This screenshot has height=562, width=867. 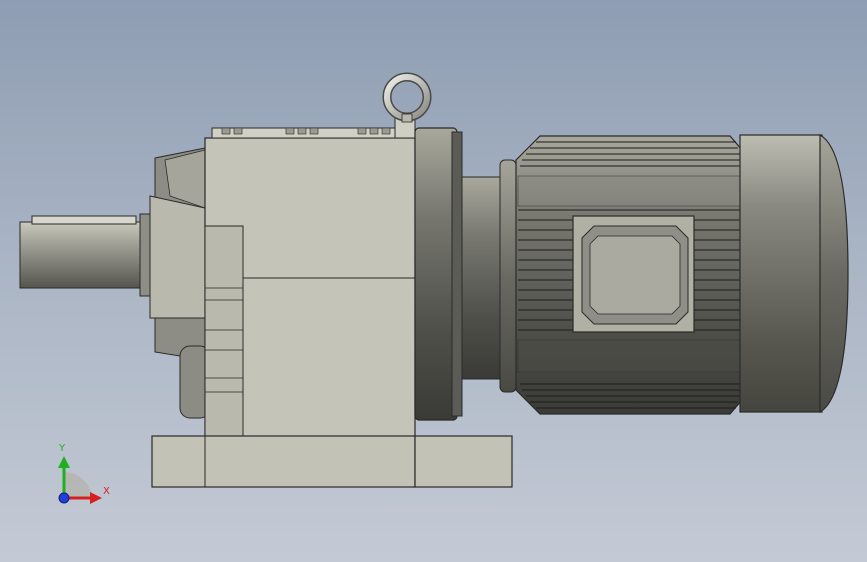 I want to click on motor-flange, so click(x=465, y=274).